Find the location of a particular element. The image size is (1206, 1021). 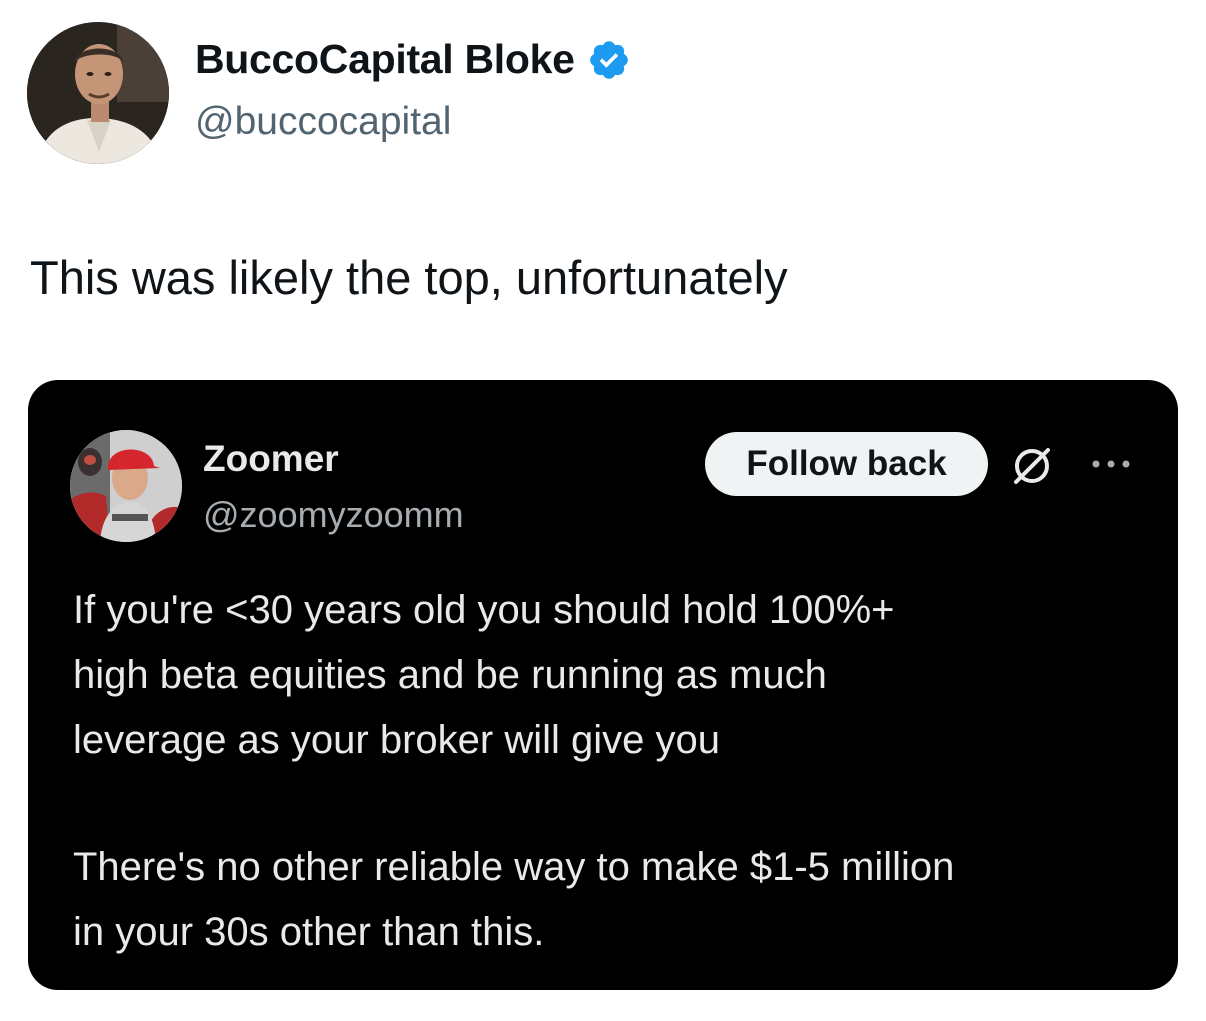

quoted-author-avatar is located at coordinates (126, 486).